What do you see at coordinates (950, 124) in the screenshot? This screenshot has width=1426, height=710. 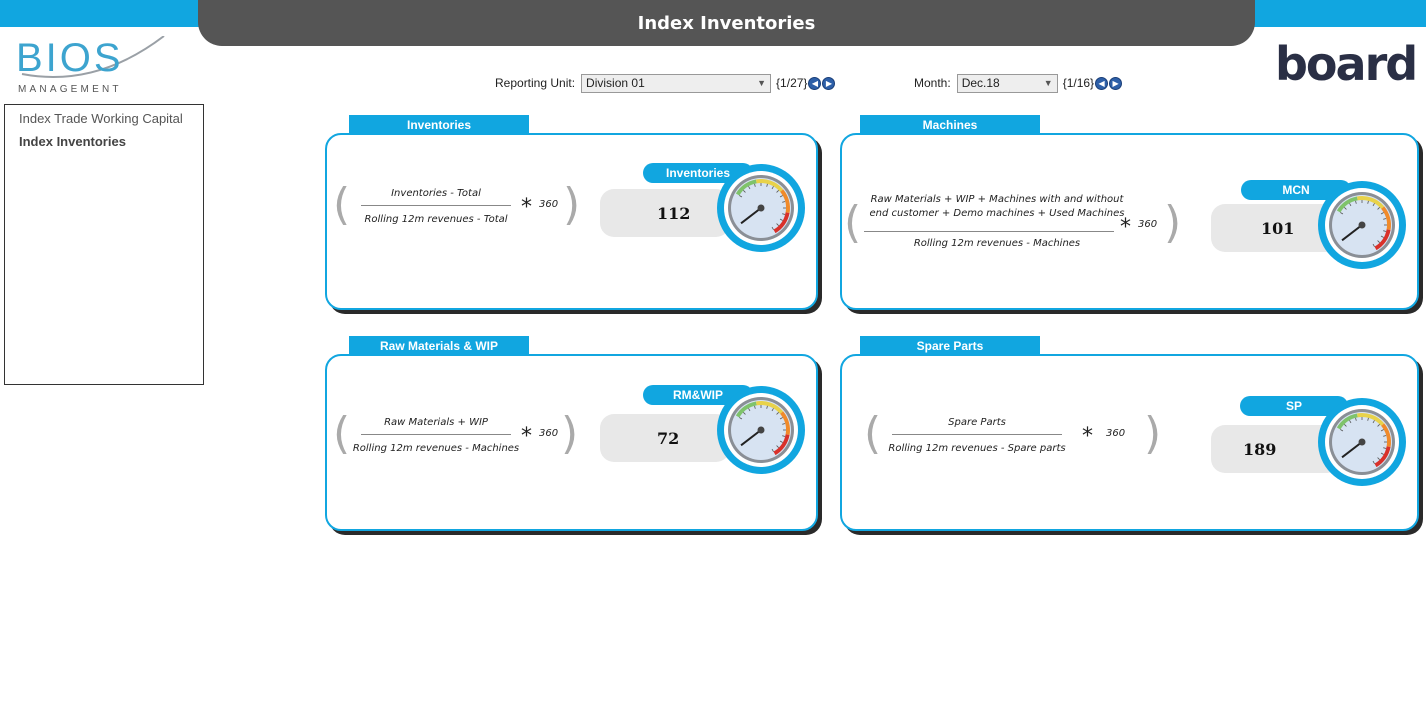 I see `panel-tab-machines: Machines` at bounding box center [950, 124].